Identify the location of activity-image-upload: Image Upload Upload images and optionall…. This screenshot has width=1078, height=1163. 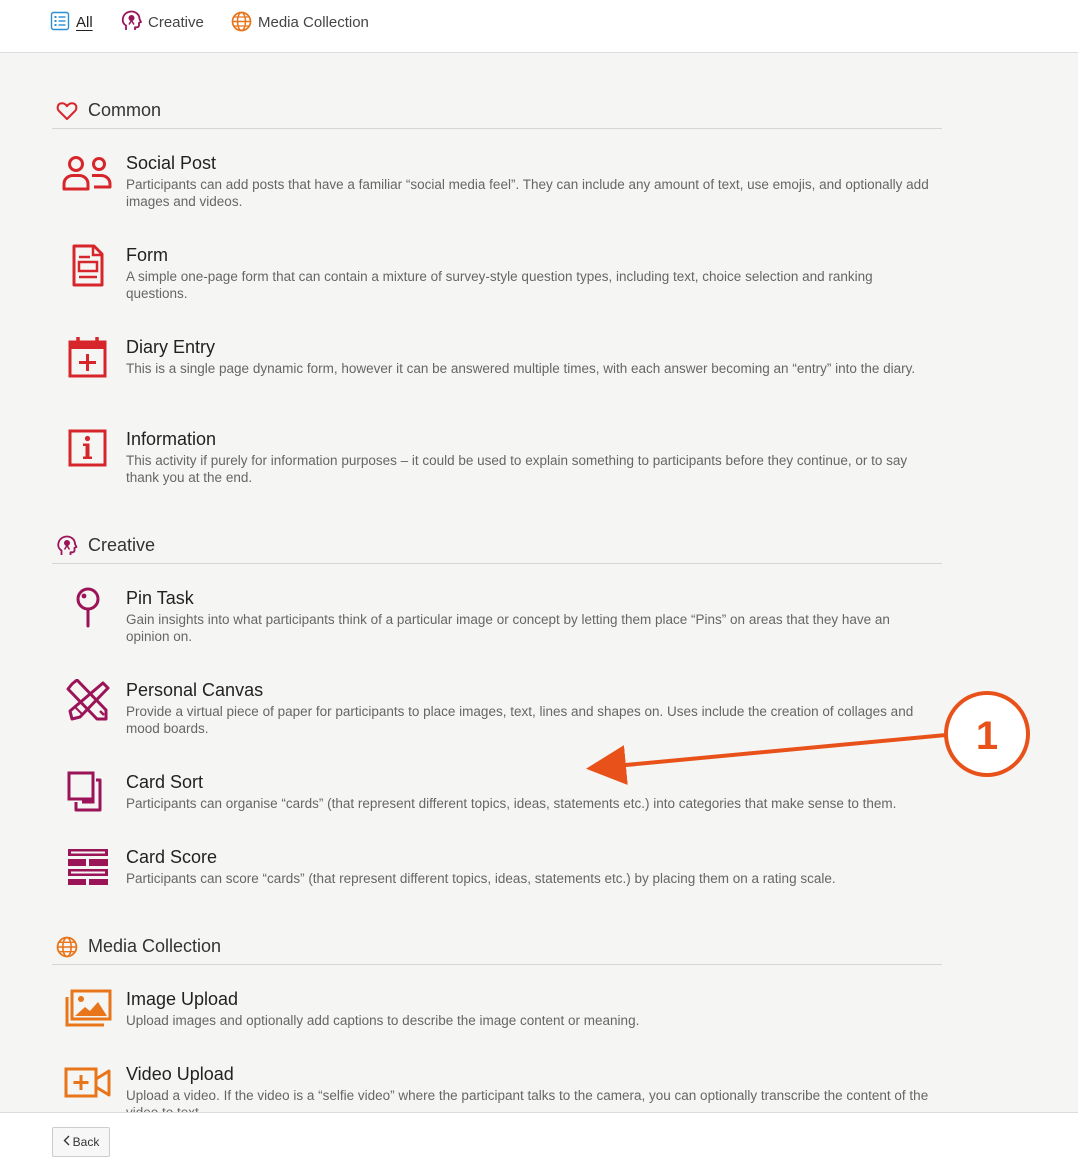
(500, 1028).